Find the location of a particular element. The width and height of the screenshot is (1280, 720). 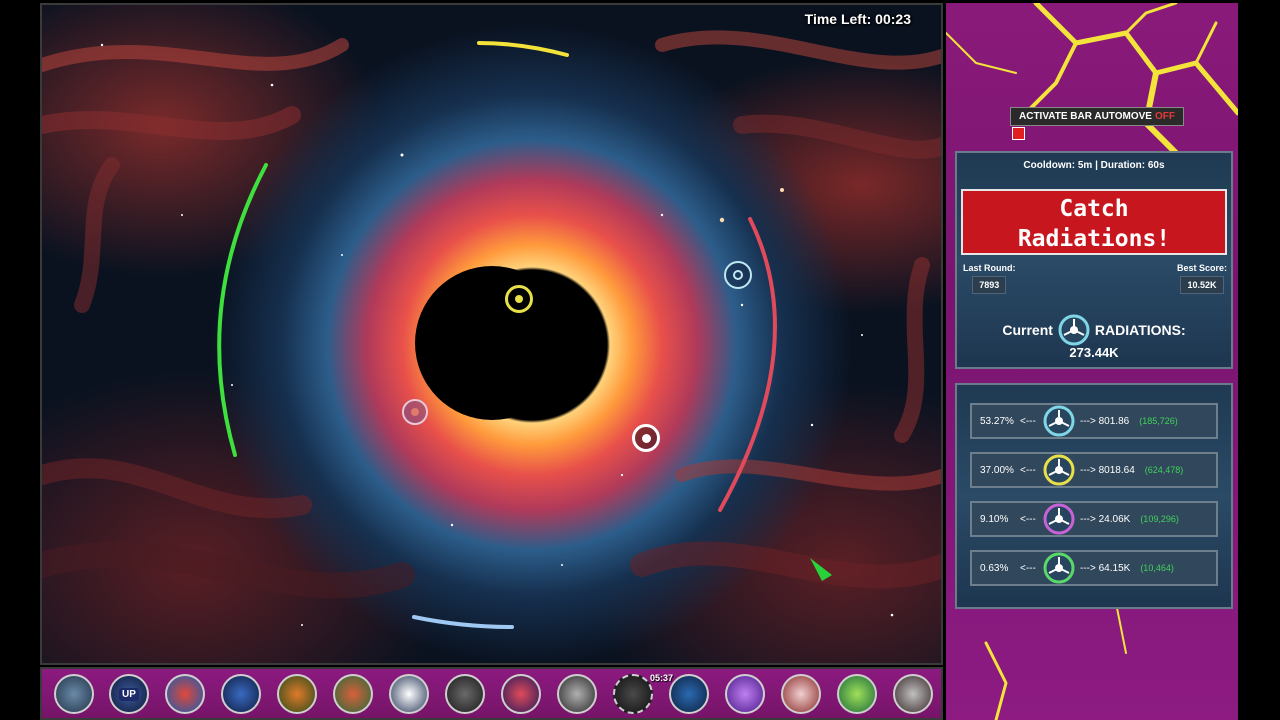

rate-count: (109,296) is located at coordinates (1159, 519).